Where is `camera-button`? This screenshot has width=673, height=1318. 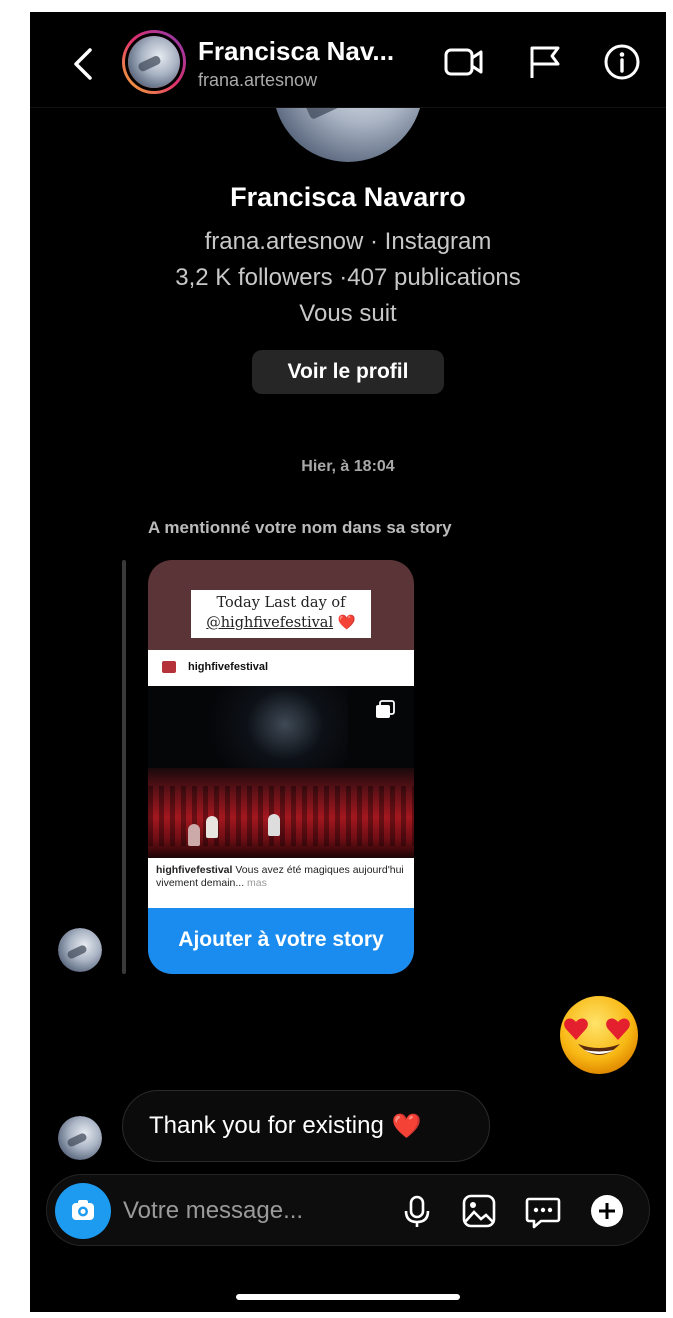
camera-button is located at coordinates (83, 1211).